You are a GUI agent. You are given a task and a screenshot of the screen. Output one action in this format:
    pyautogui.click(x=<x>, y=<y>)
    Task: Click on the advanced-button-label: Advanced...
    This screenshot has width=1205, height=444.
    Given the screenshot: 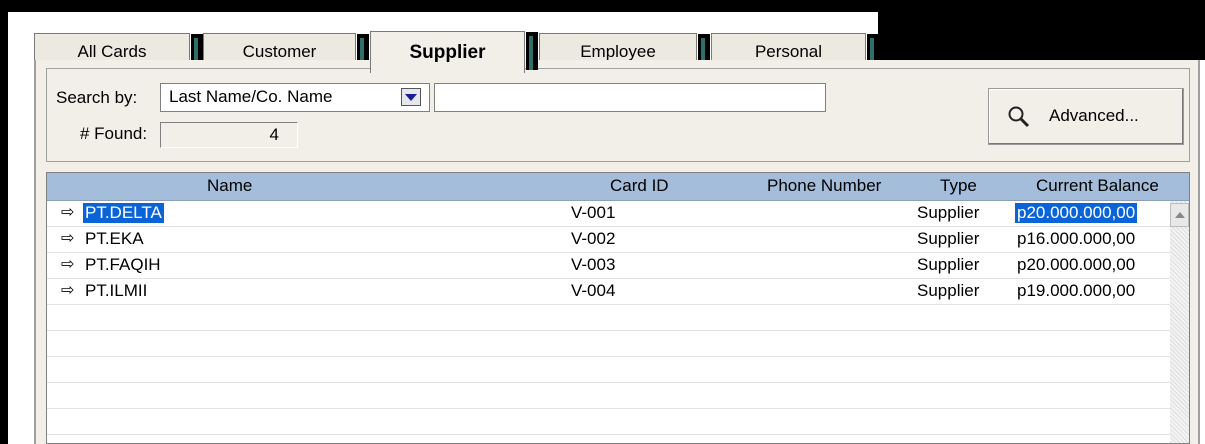 What is the action you would take?
    pyautogui.click(x=1094, y=115)
    